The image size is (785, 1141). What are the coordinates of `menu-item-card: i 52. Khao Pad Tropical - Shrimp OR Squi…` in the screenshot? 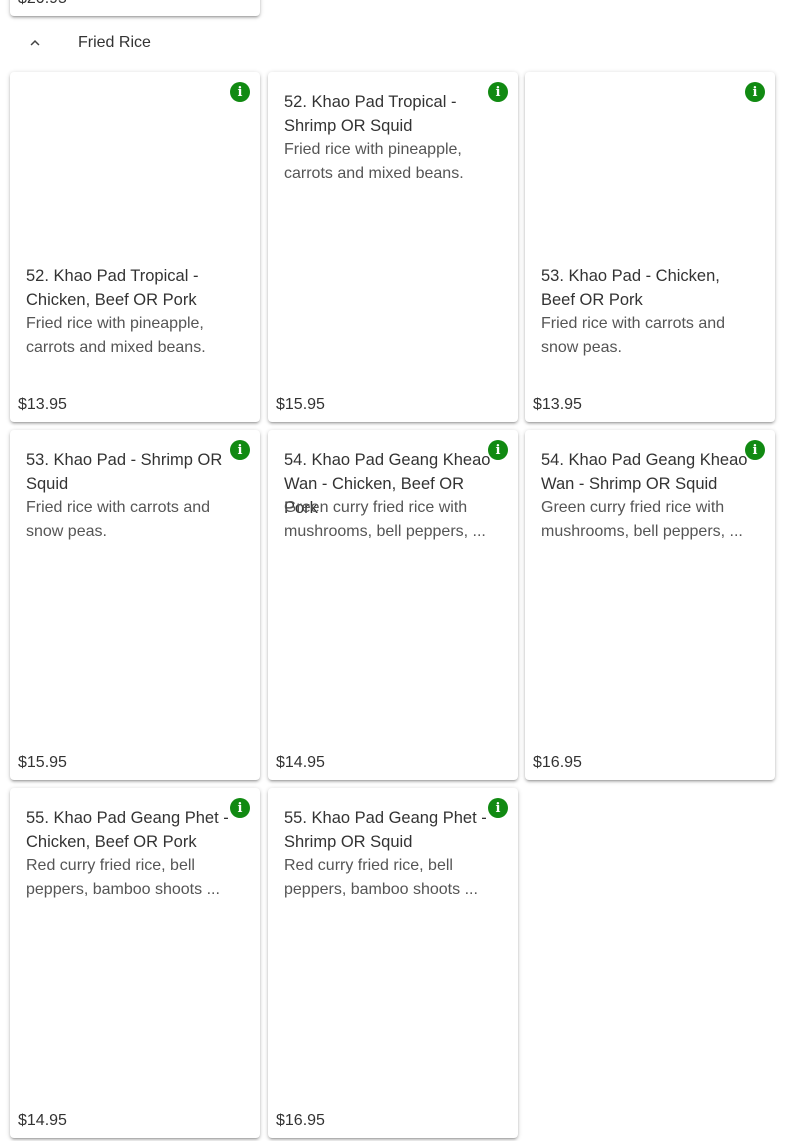 It's located at (393, 247).